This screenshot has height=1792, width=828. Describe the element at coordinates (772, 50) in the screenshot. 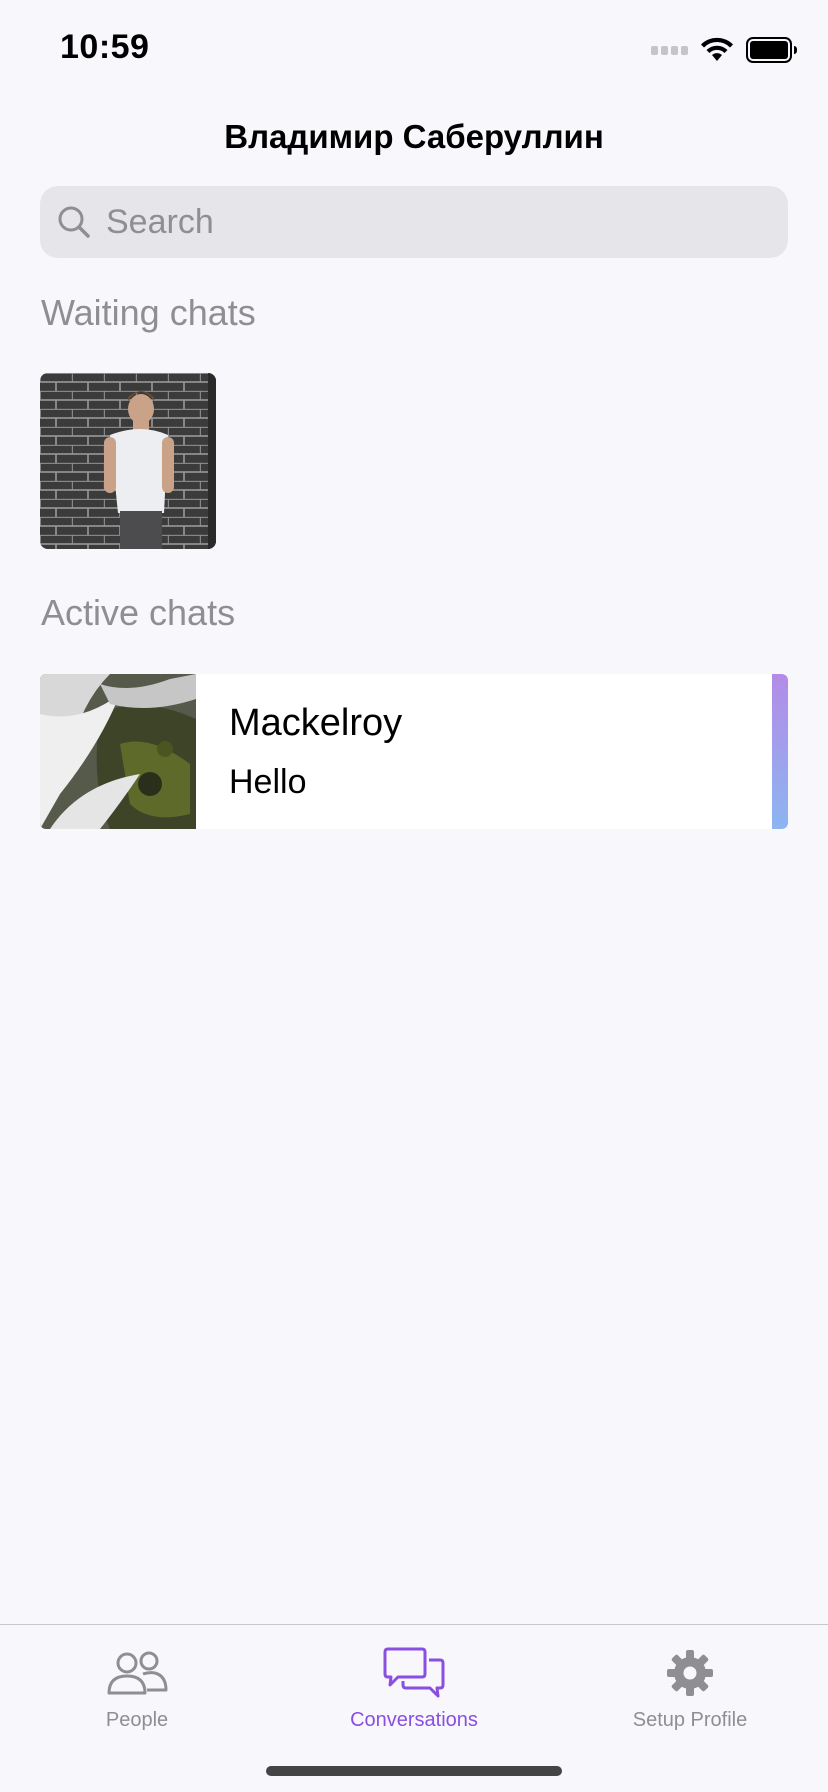

I see `battery-icon` at that location.